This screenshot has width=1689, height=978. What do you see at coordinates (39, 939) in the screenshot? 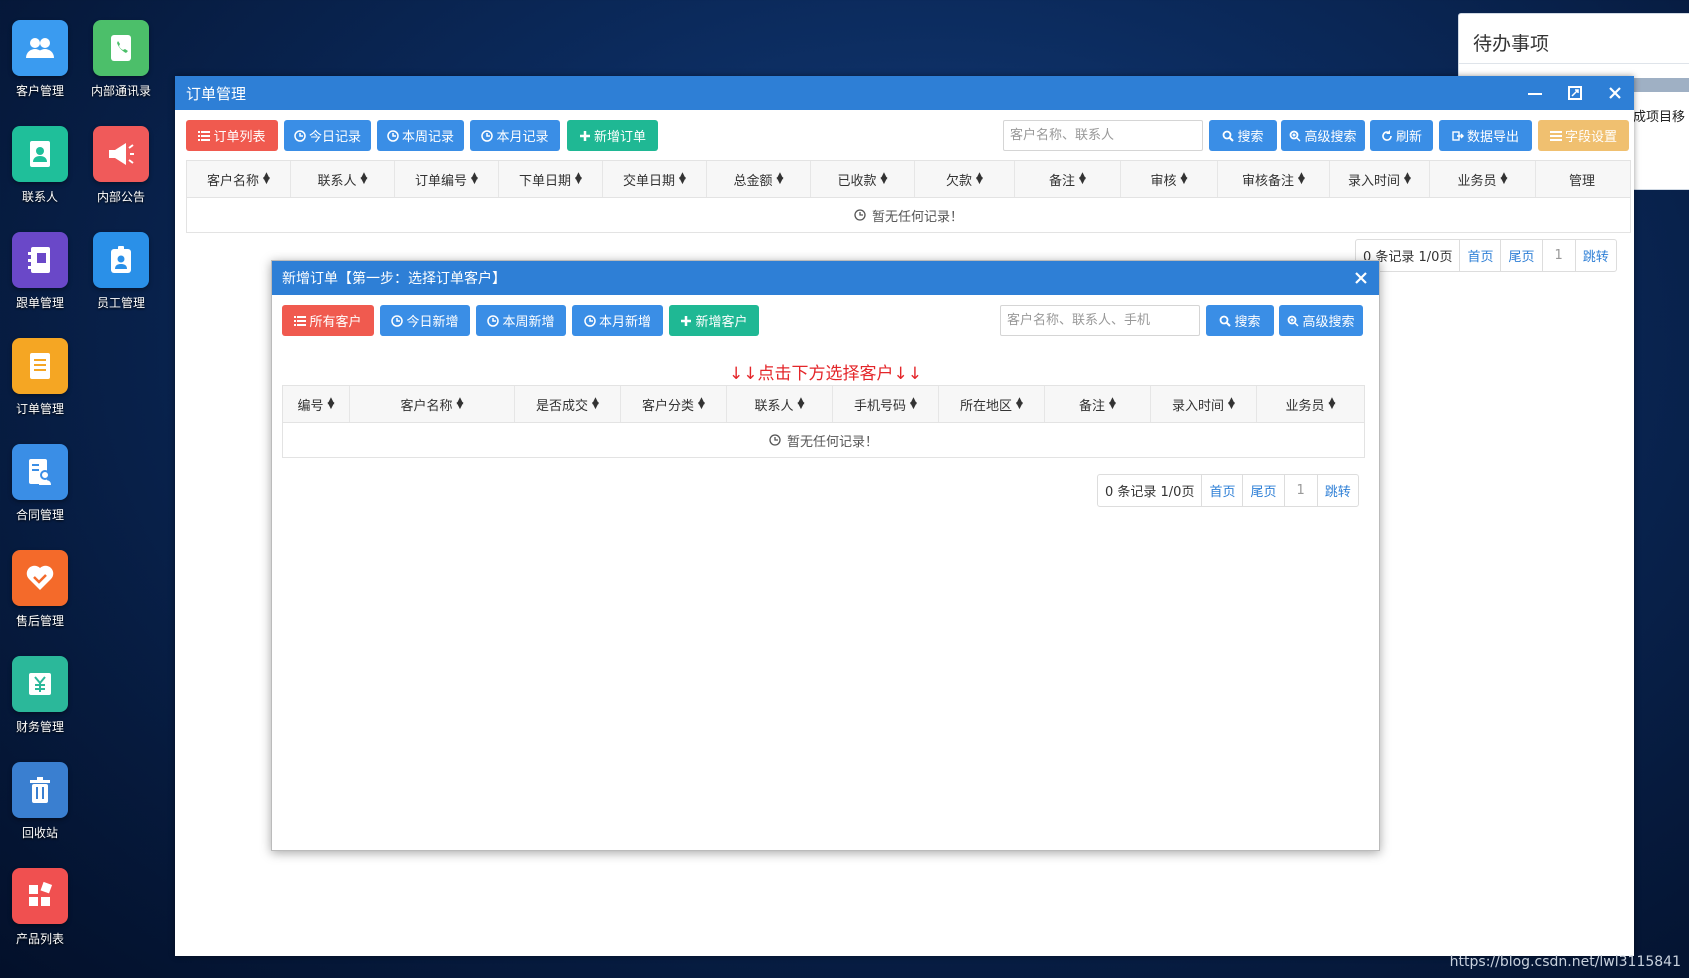
I see `desktop-icon-label: 产品列表` at bounding box center [39, 939].